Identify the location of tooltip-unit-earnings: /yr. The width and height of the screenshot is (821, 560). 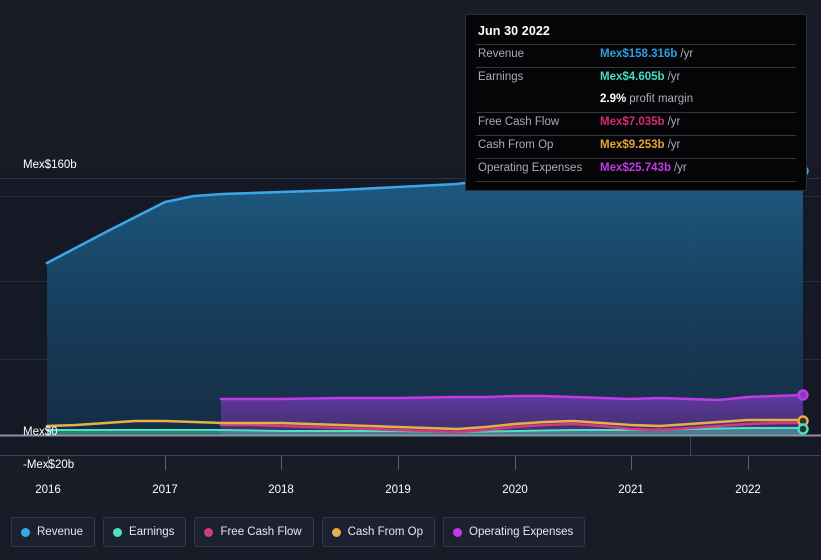
(674, 77).